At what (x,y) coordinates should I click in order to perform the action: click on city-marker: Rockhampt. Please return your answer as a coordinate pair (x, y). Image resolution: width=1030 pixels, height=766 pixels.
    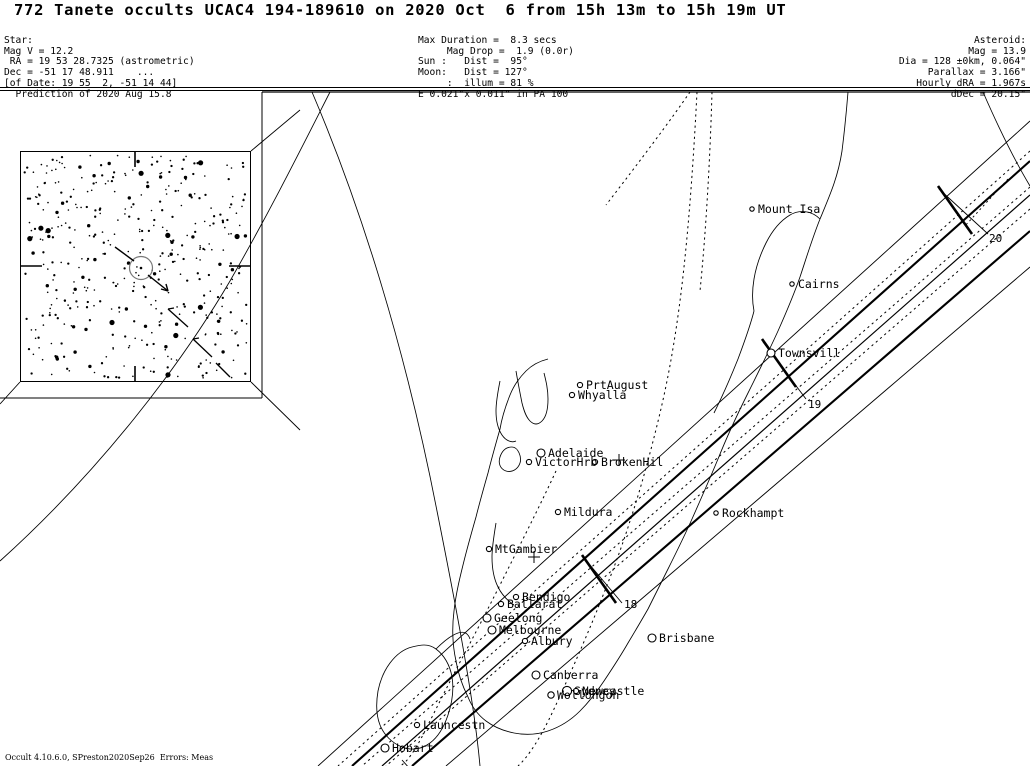
    Looking at the image, I should click on (748, 513).